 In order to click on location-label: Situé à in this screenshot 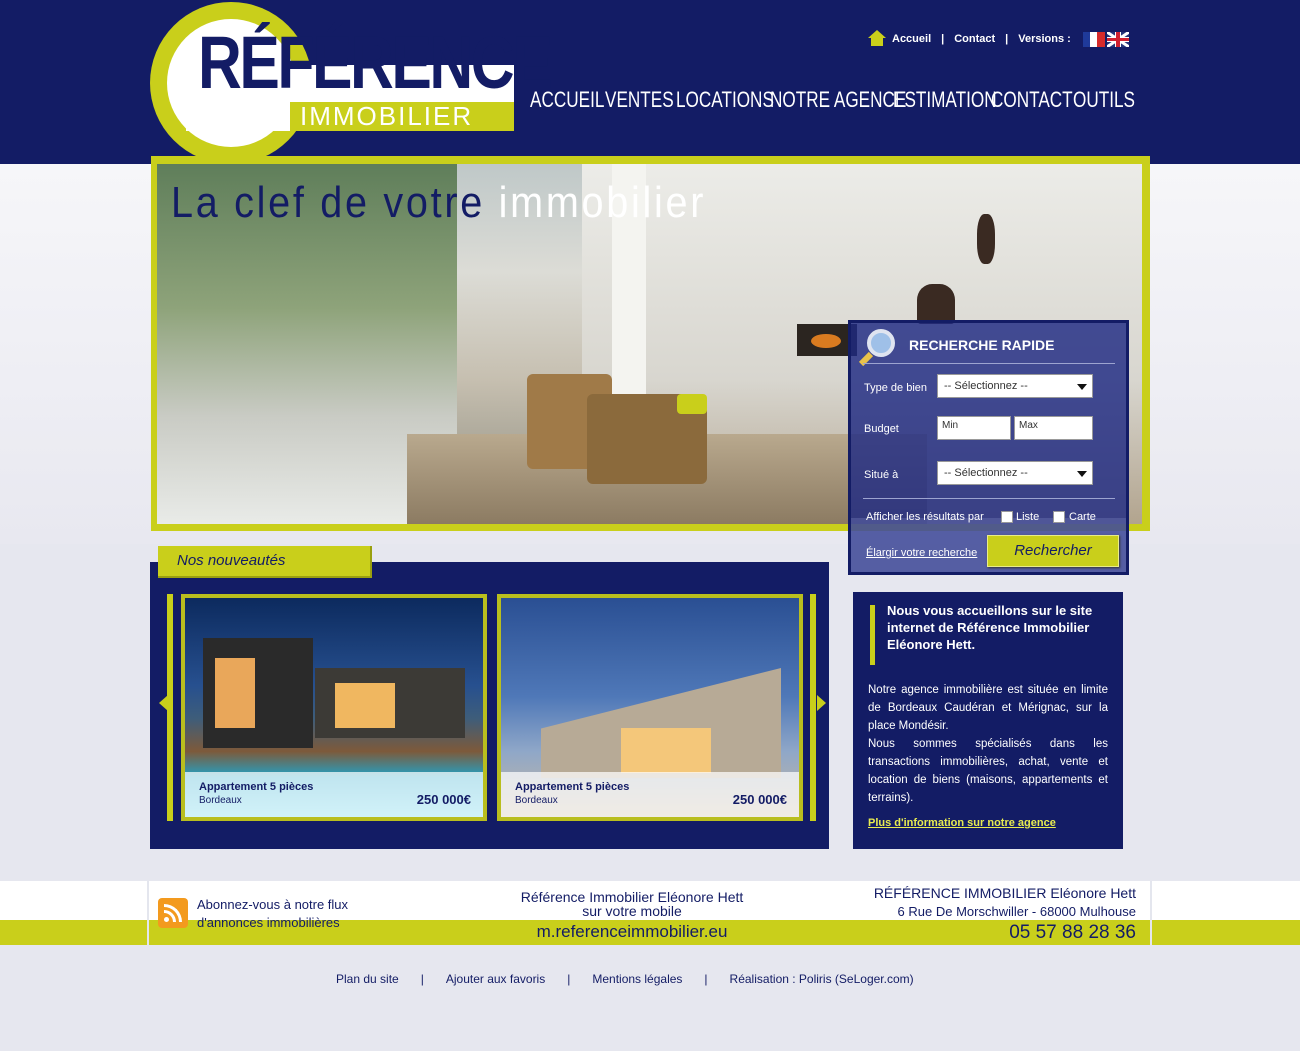, I will do `click(881, 475)`.